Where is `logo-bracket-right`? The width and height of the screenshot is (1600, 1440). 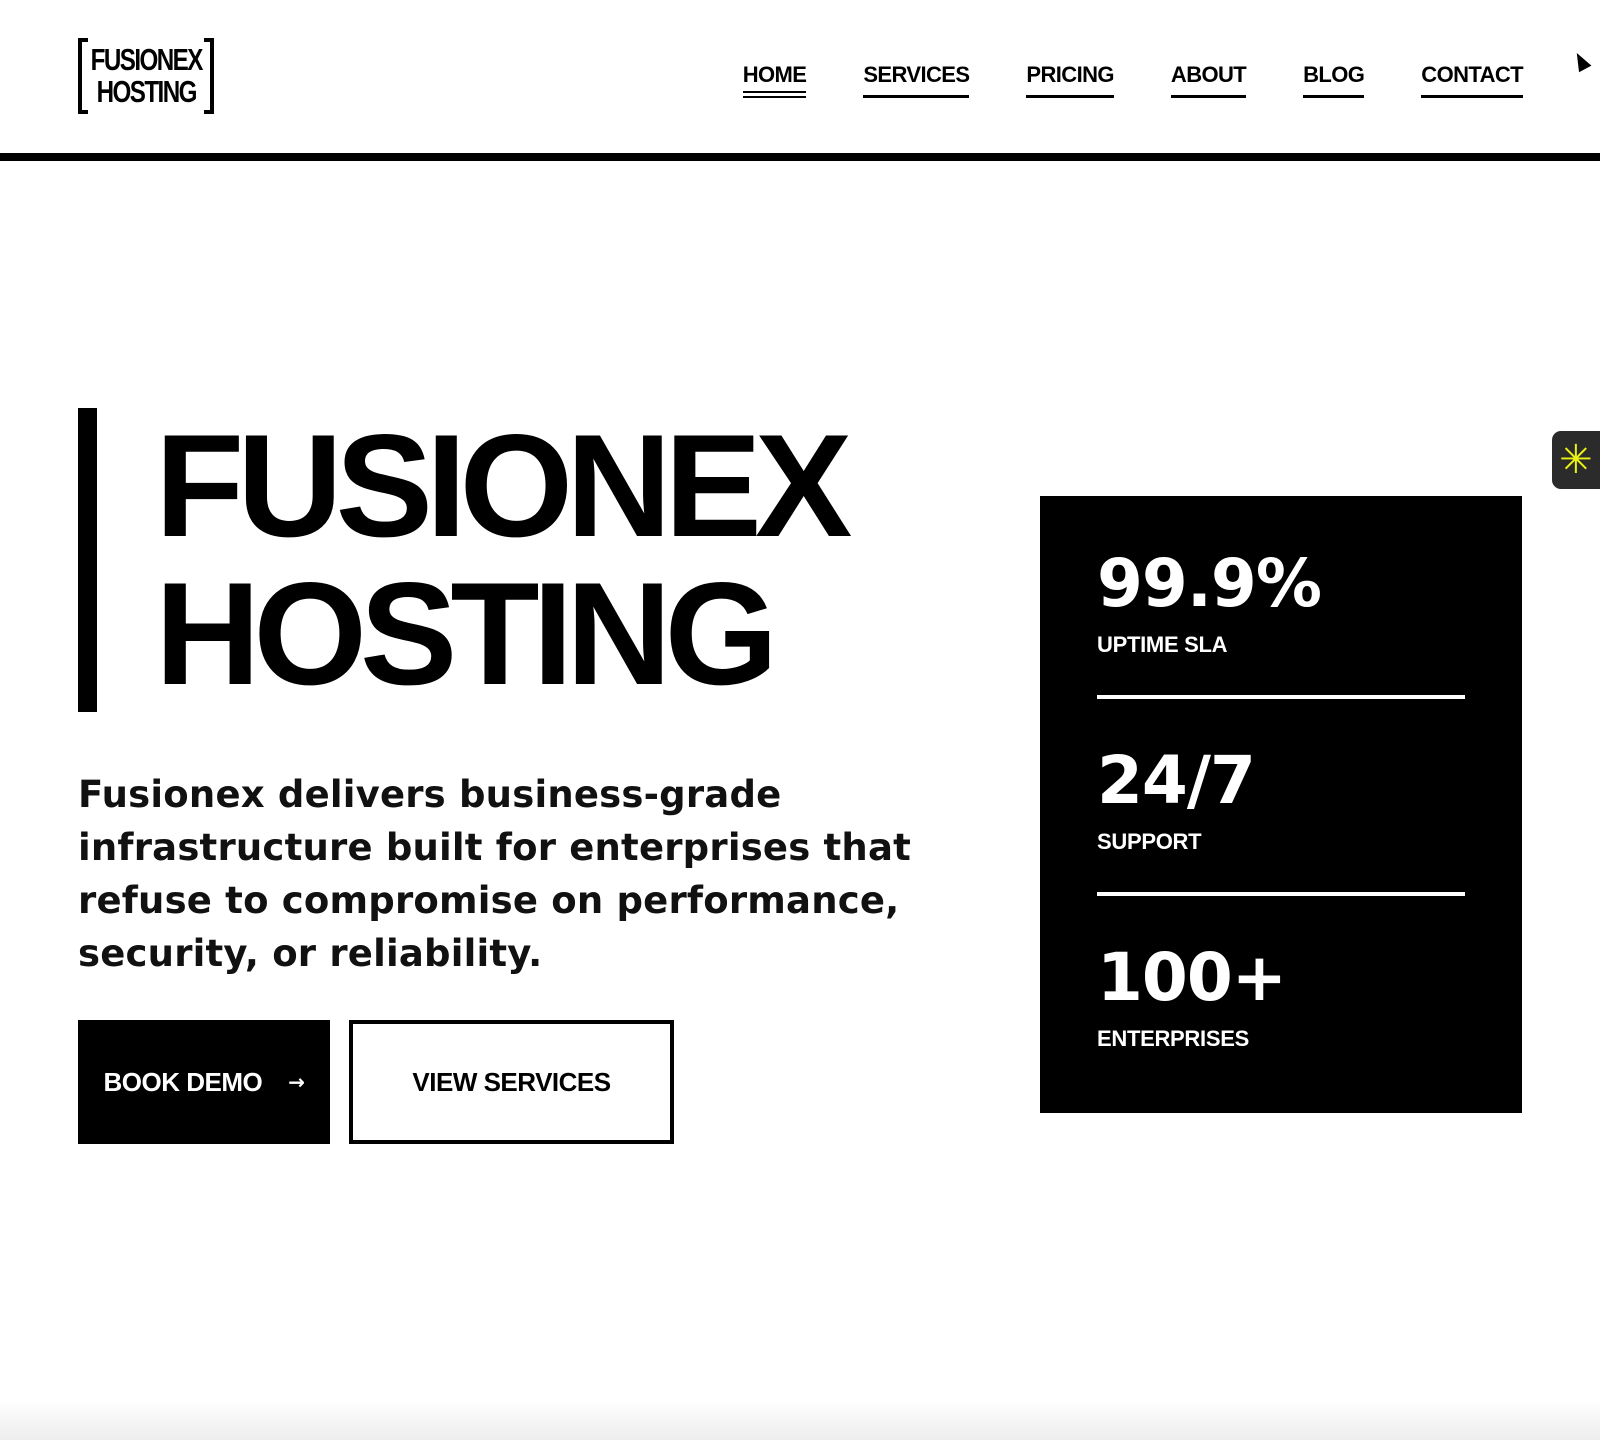
logo-bracket-right is located at coordinates (209, 76).